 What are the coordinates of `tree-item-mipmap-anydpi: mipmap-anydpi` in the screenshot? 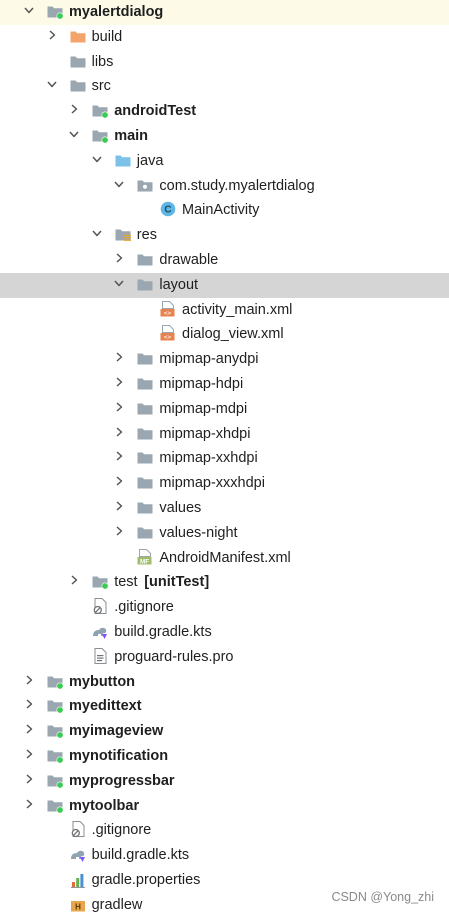 It's located at (224, 359).